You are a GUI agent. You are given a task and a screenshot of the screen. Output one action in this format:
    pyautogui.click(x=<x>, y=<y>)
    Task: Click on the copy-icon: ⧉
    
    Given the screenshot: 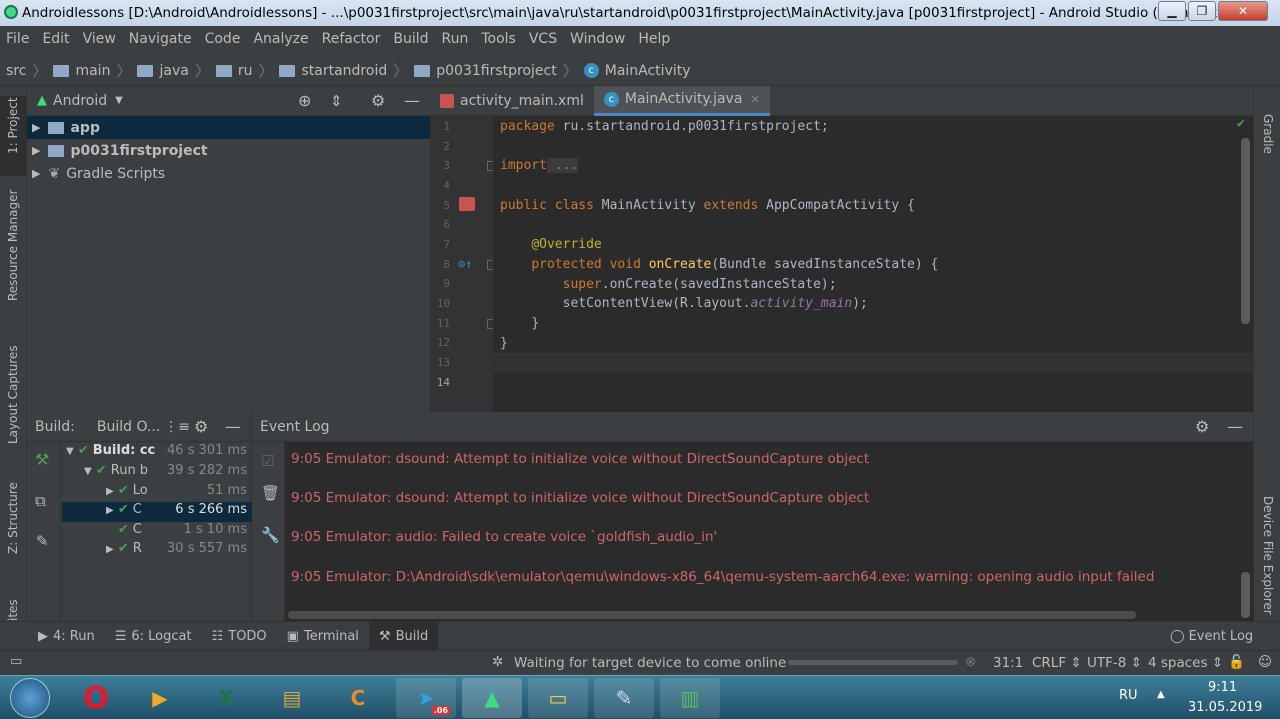 What is the action you would take?
    pyautogui.click(x=40, y=501)
    